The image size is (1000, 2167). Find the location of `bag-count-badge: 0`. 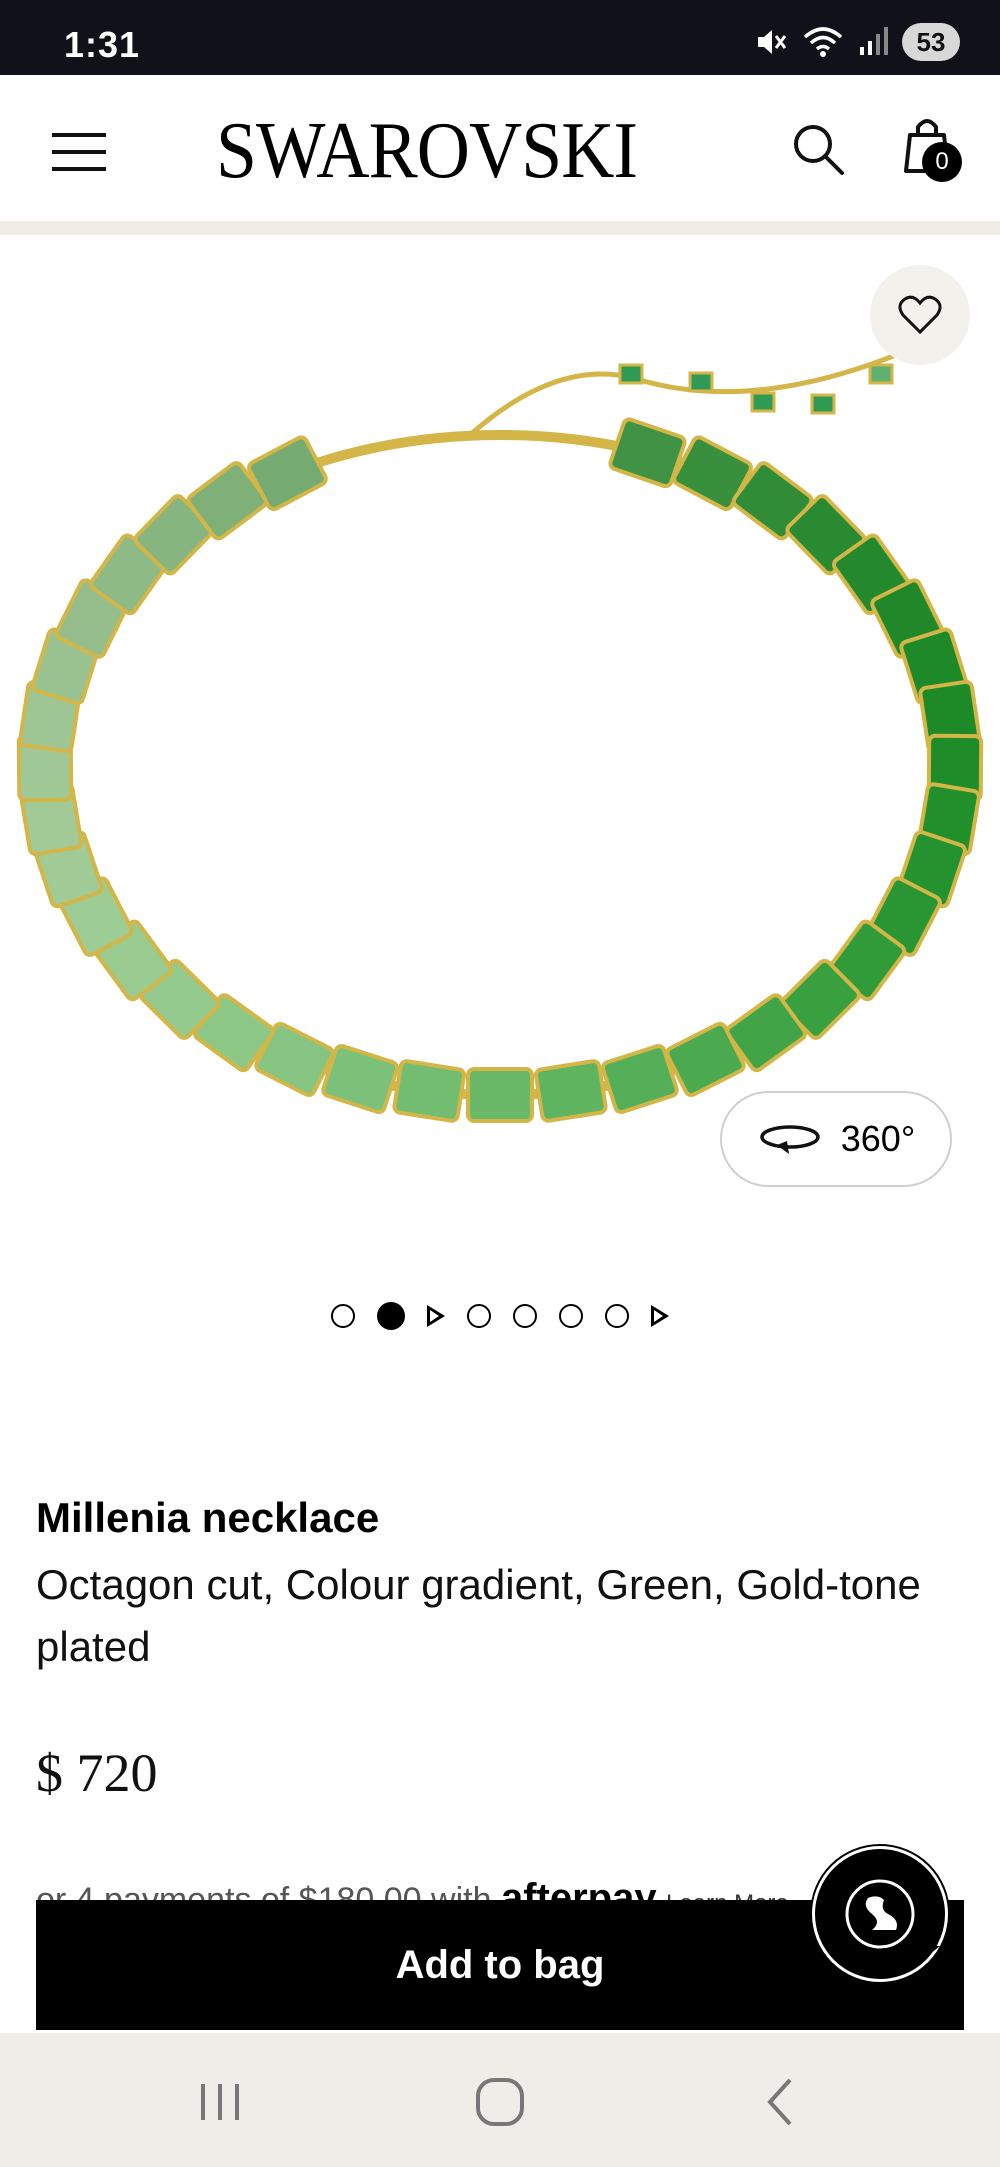

bag-count-badge: 0 is located at coordinates (942, 162).